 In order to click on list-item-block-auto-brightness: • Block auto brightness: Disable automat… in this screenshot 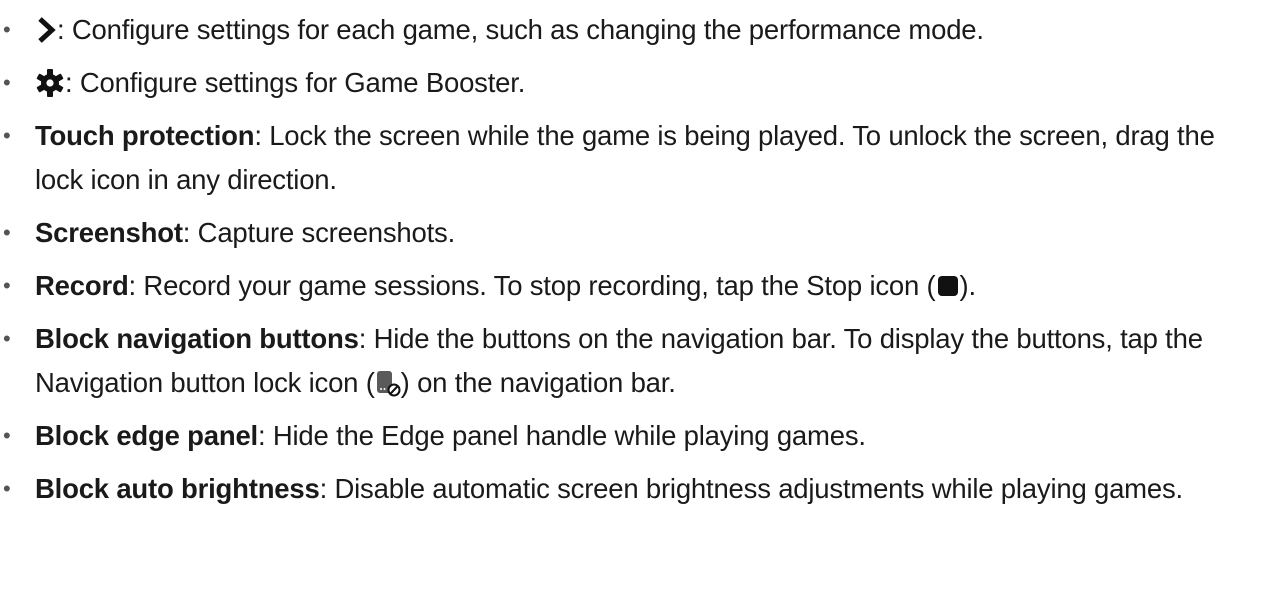, I will do `click(630, 489)`.